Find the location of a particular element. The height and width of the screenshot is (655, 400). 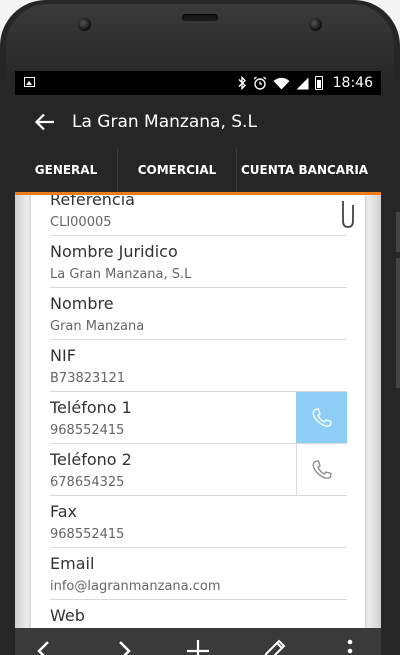

tab-bar: GENERAL COMERCIAL CUENTA BANCARIA is located at coordinates (198, 171).